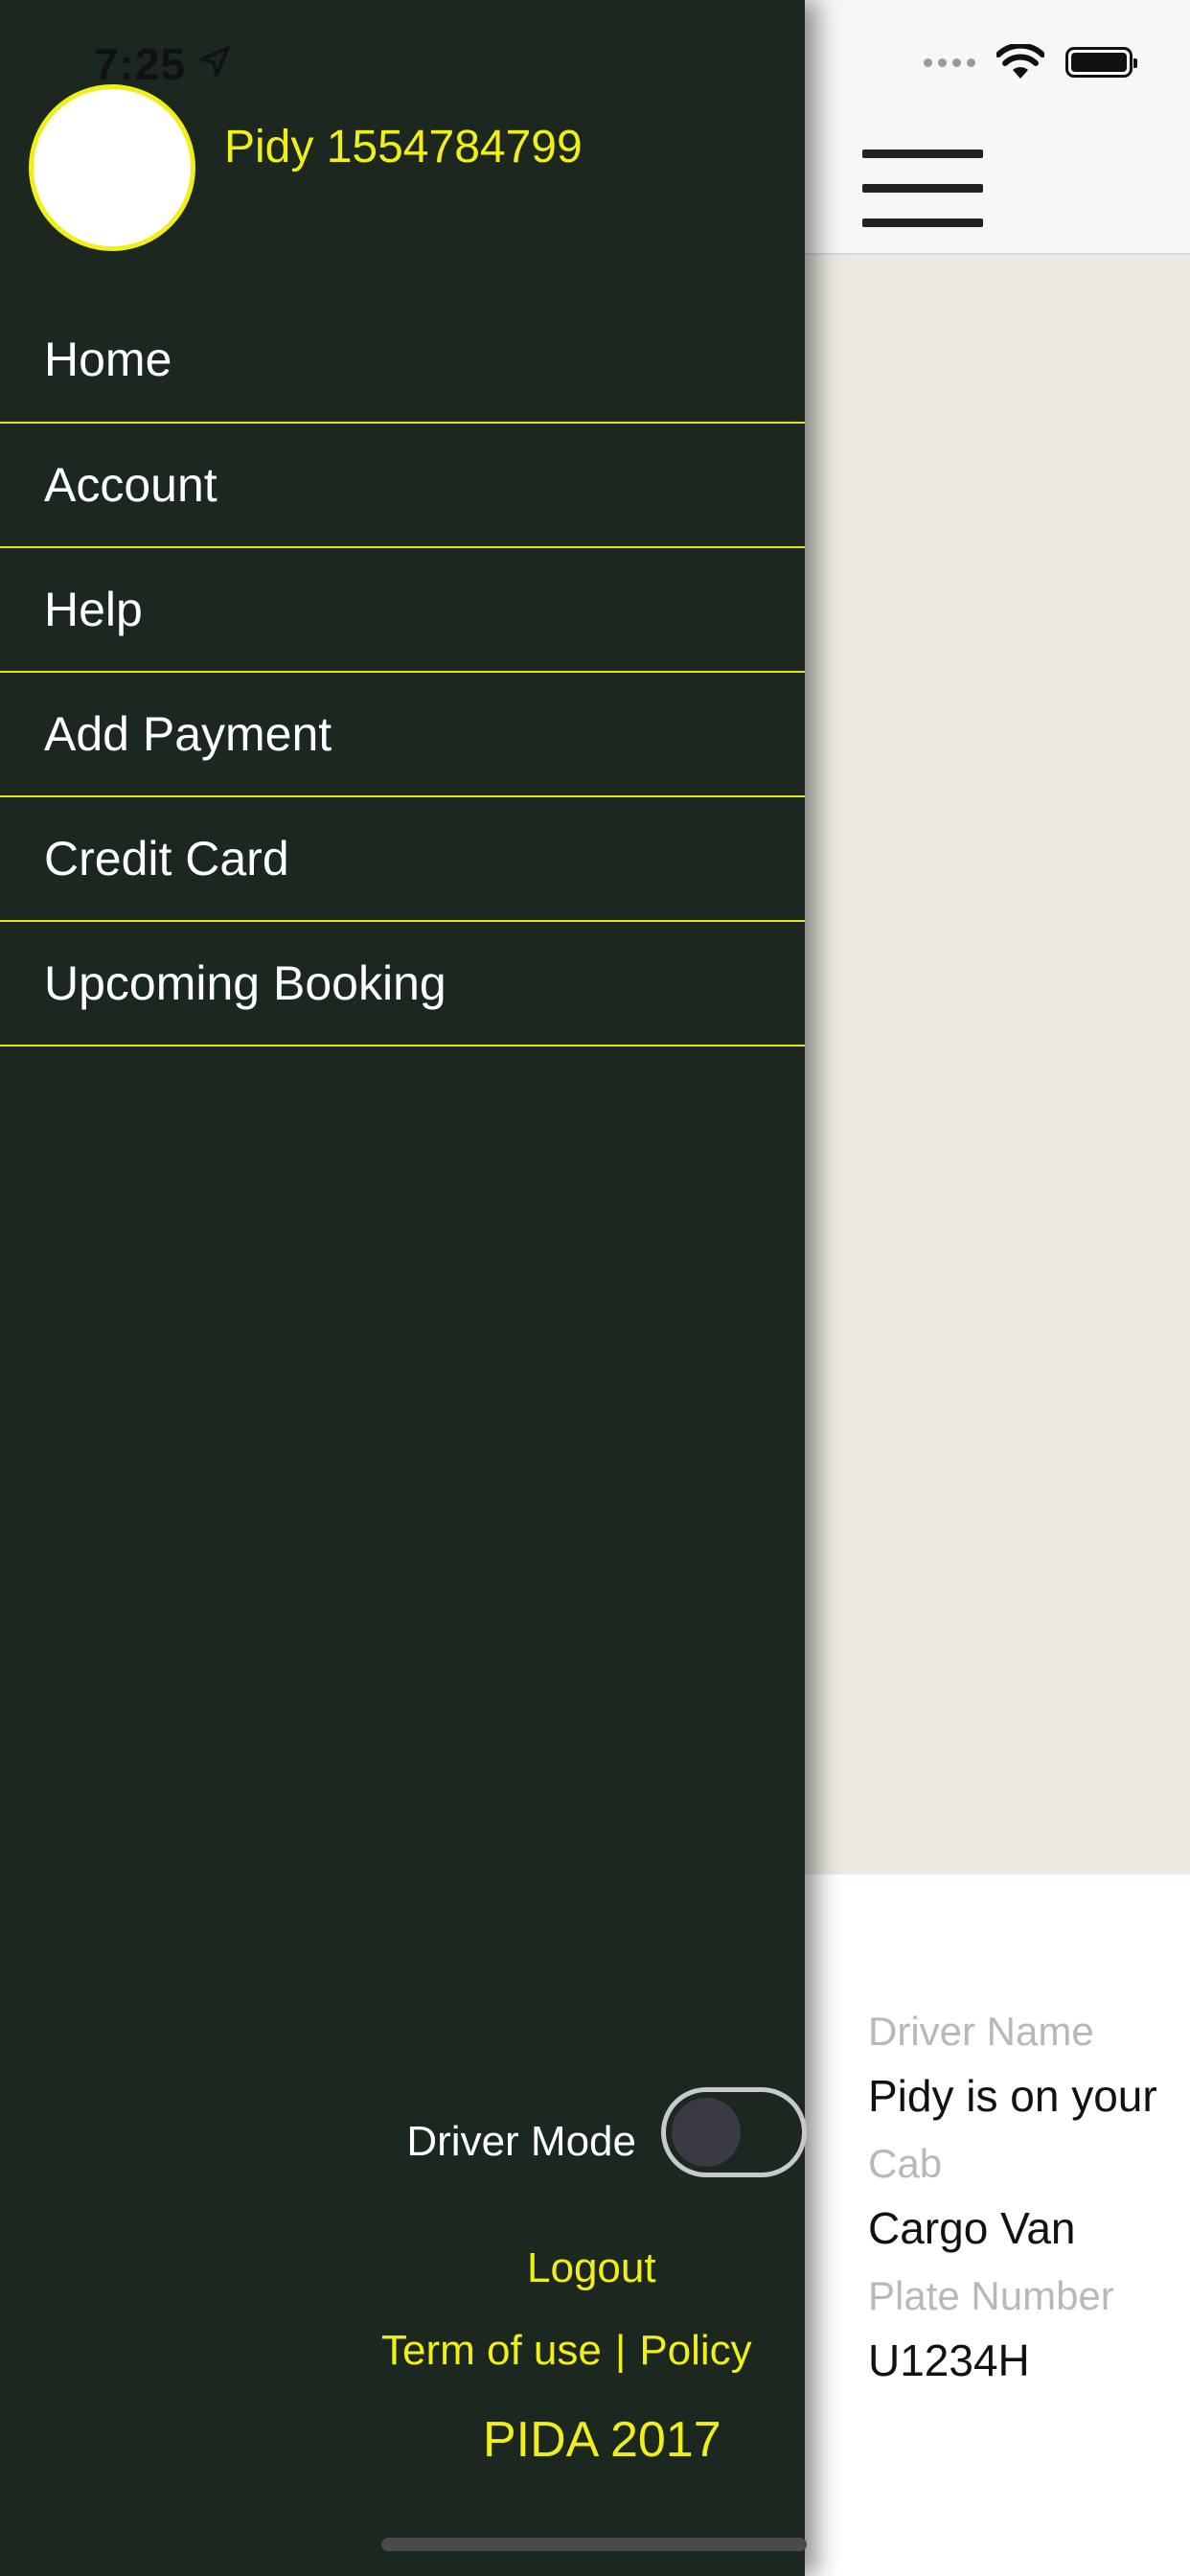 The width and height of the screenshot is (1190, 2576). What do you see at coordinates (214, 62) in the screenshot?
I see `location-arrow-icon` at bounding box center [214, 62].